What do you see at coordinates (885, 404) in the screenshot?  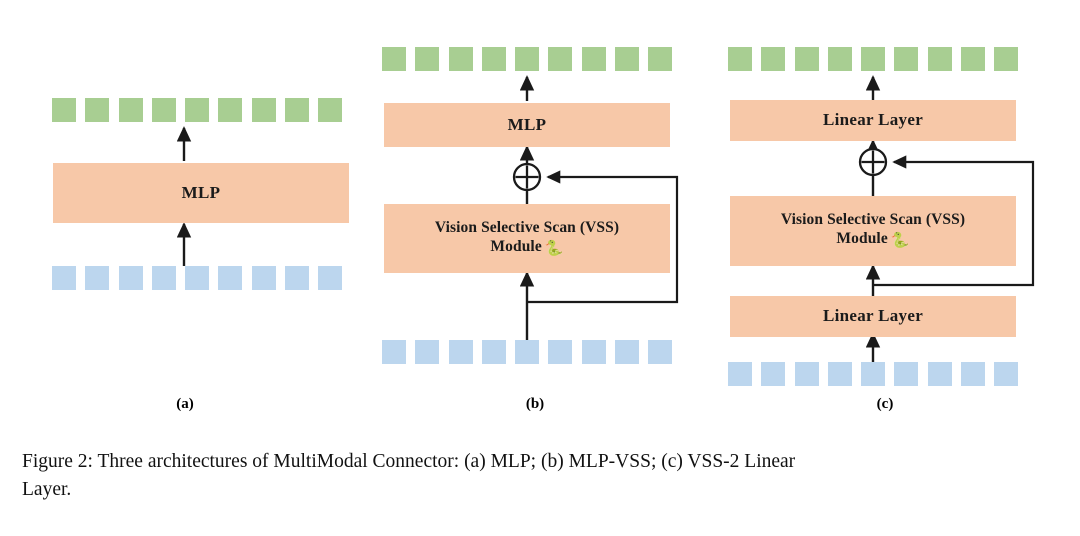 I see `panel-label-c: (c)` at bounding box center [885, 404].